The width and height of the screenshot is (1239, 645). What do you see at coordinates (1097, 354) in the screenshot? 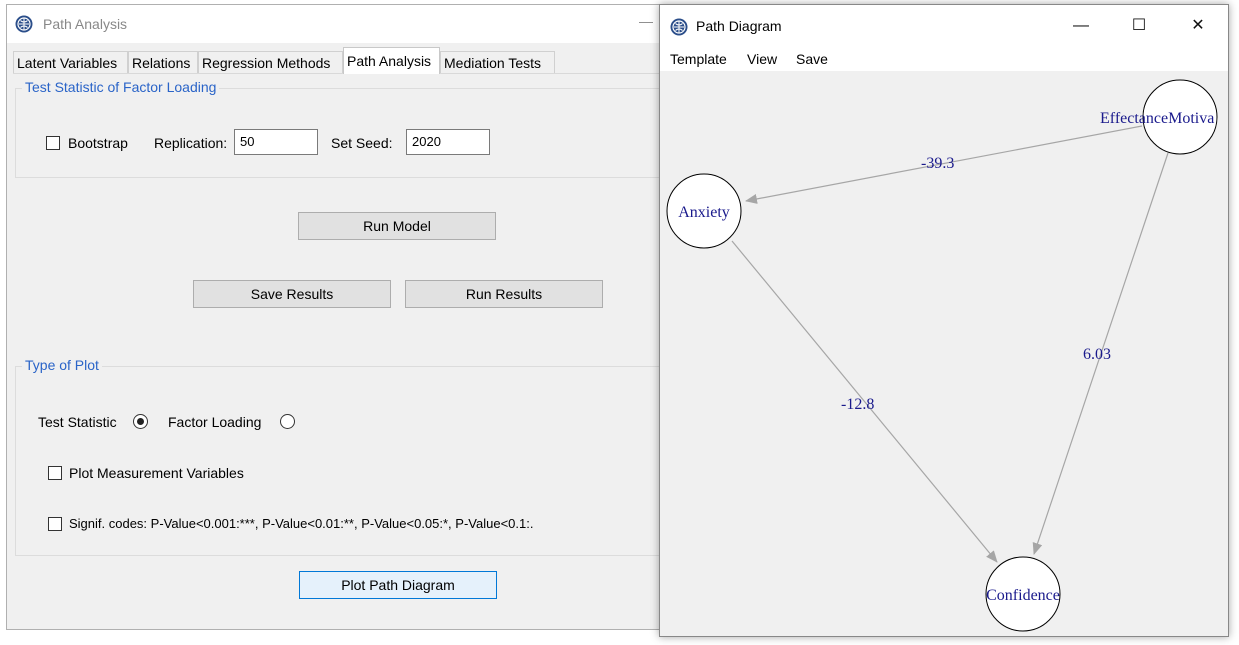
I see `edge-label-effectance-confidence: 6.03` at bounding box center [1097, 354].